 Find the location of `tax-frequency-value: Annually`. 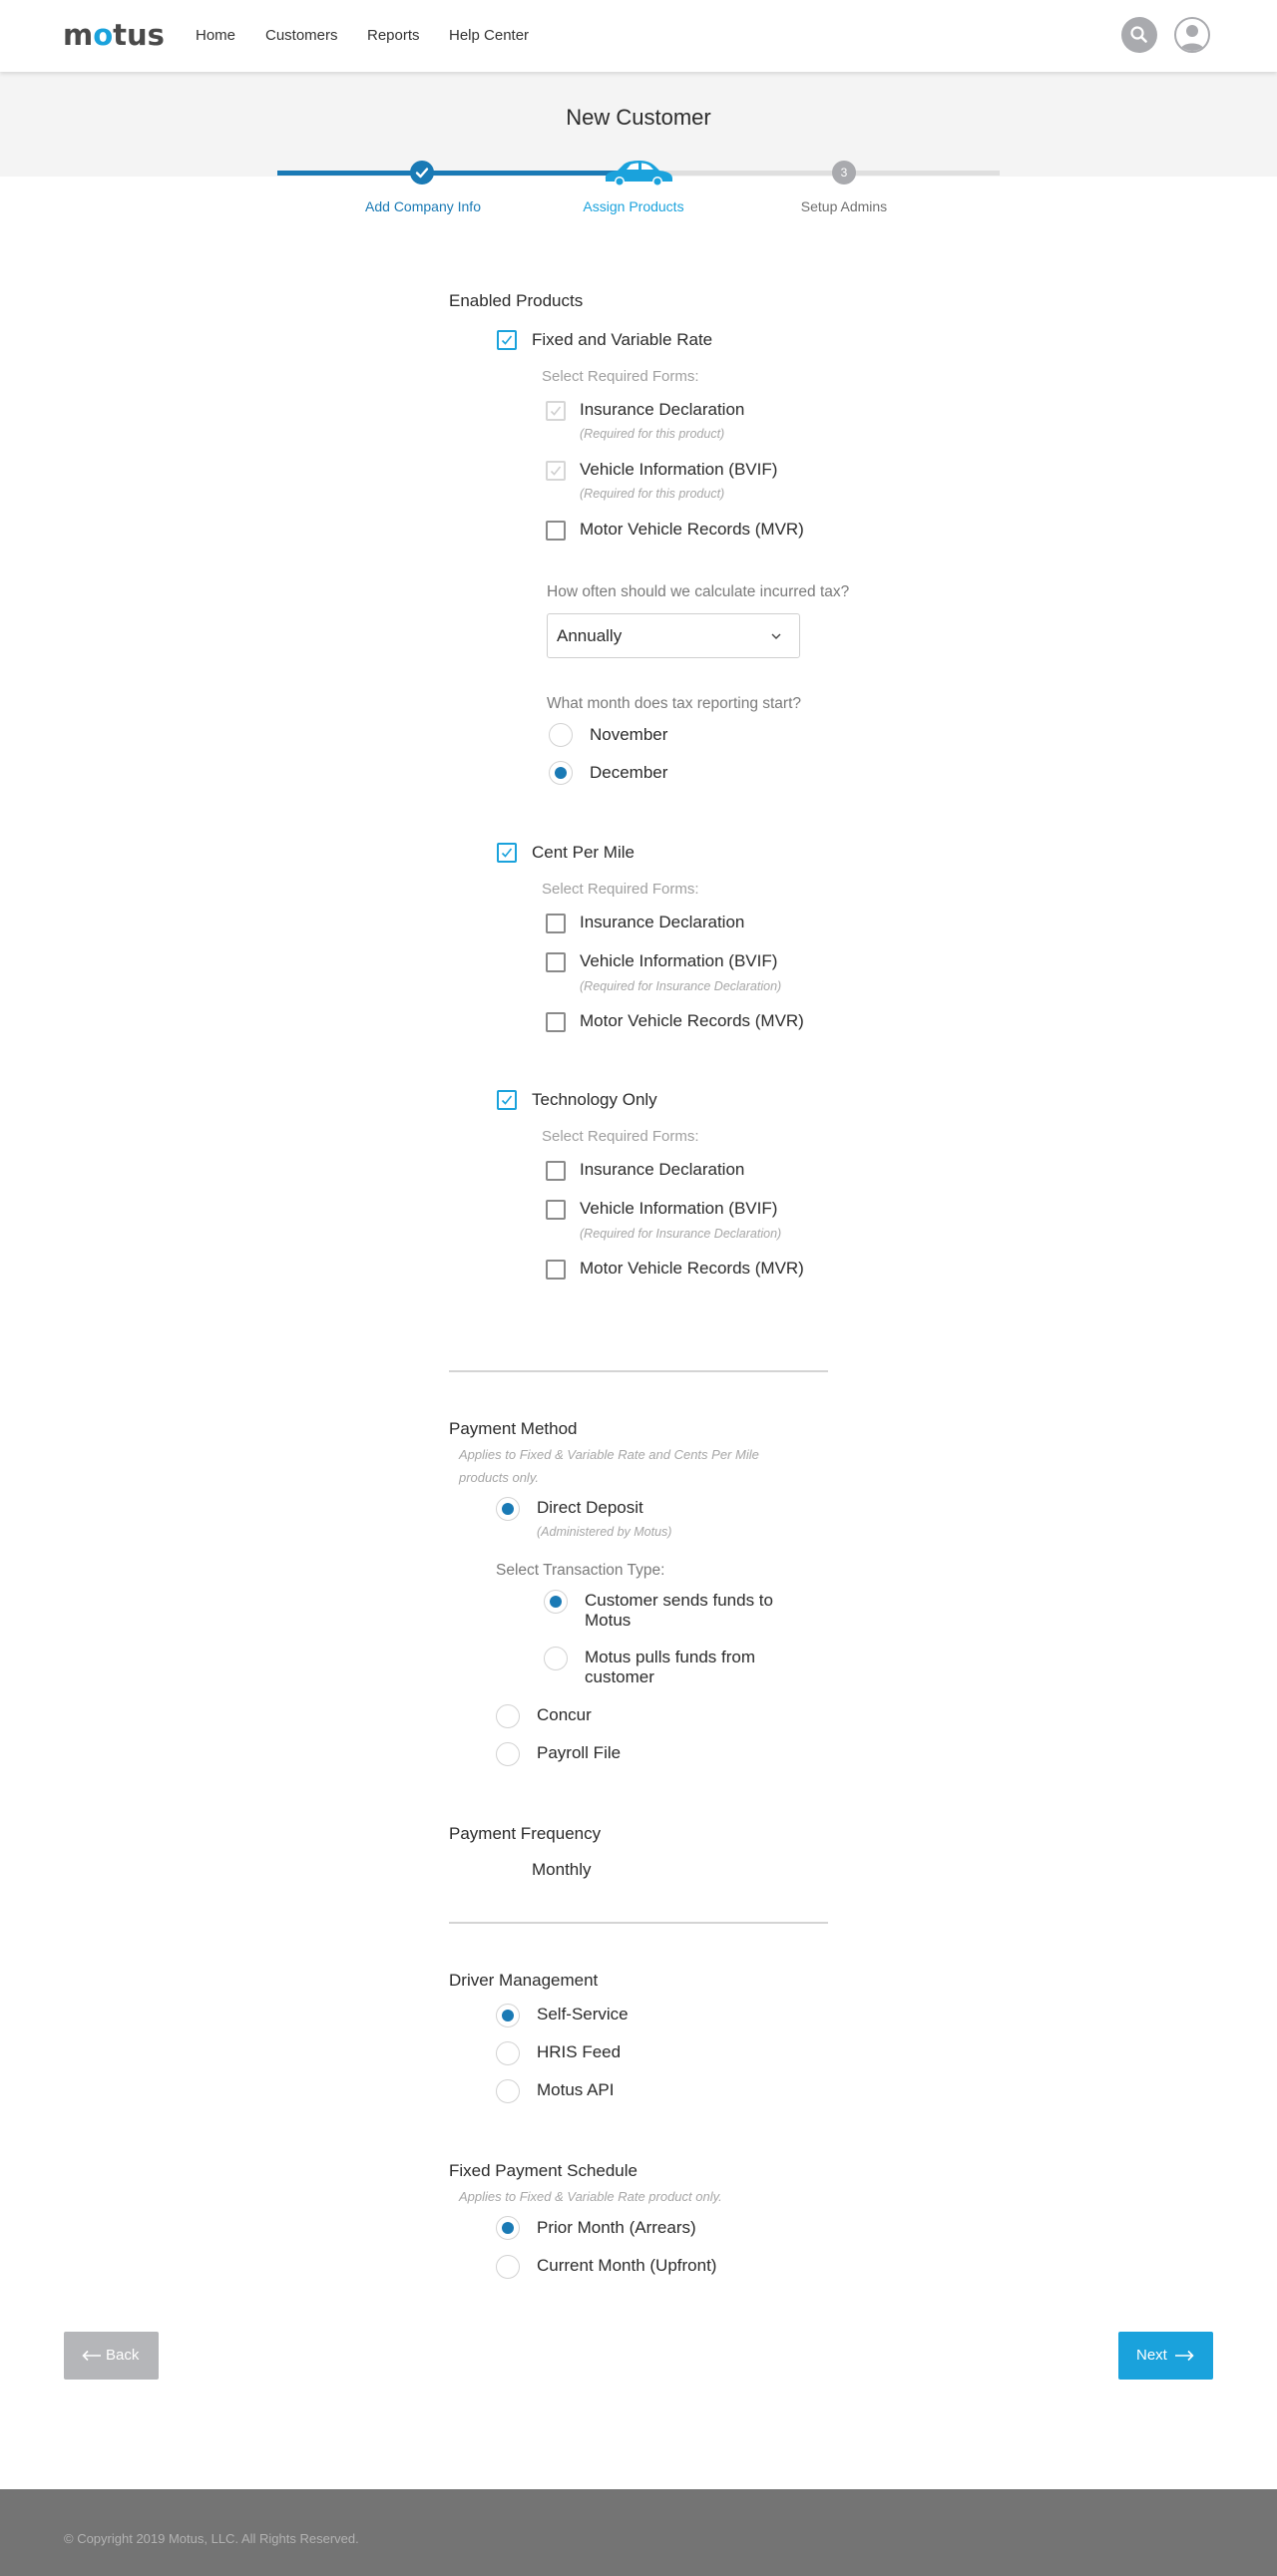

tax-frequency-value: Annually is located at coordinates (590, 636).